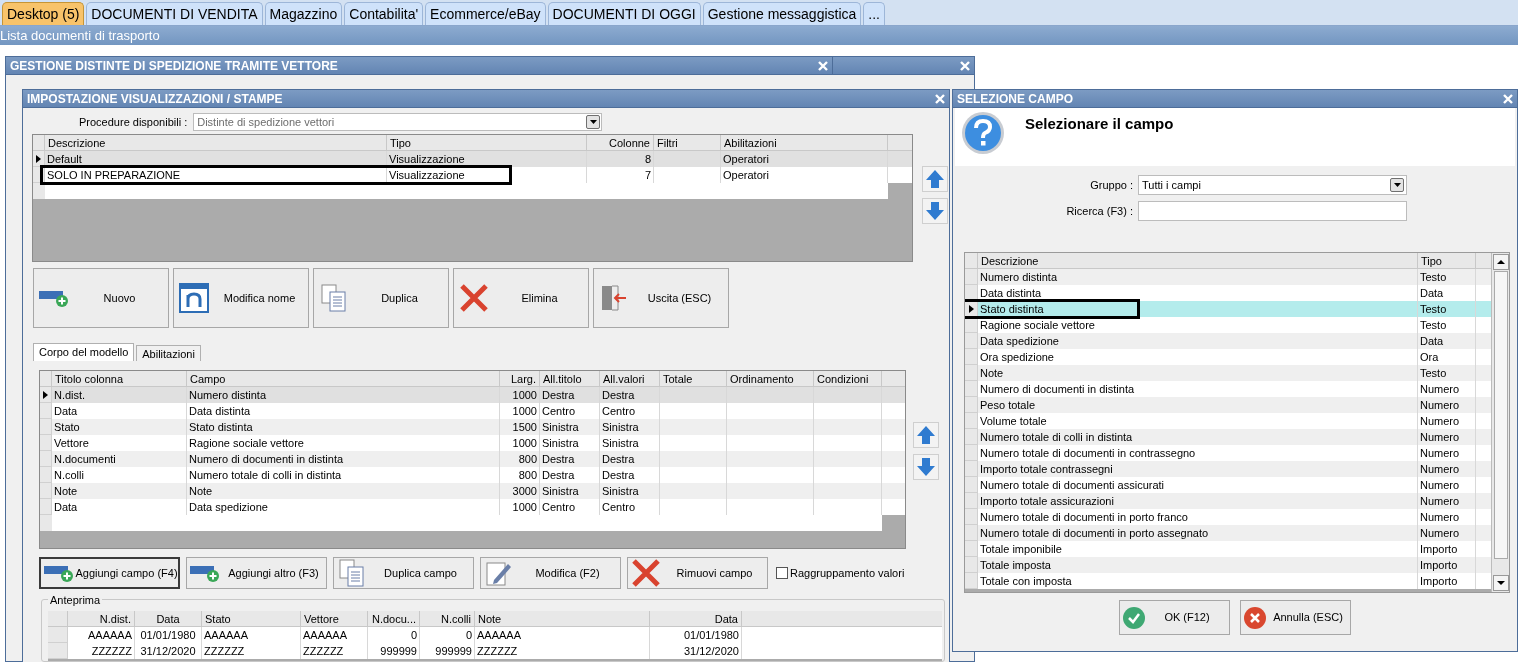 The image size is (1518, 662). I want to click on column-header: Colonne, so click(620, 142).